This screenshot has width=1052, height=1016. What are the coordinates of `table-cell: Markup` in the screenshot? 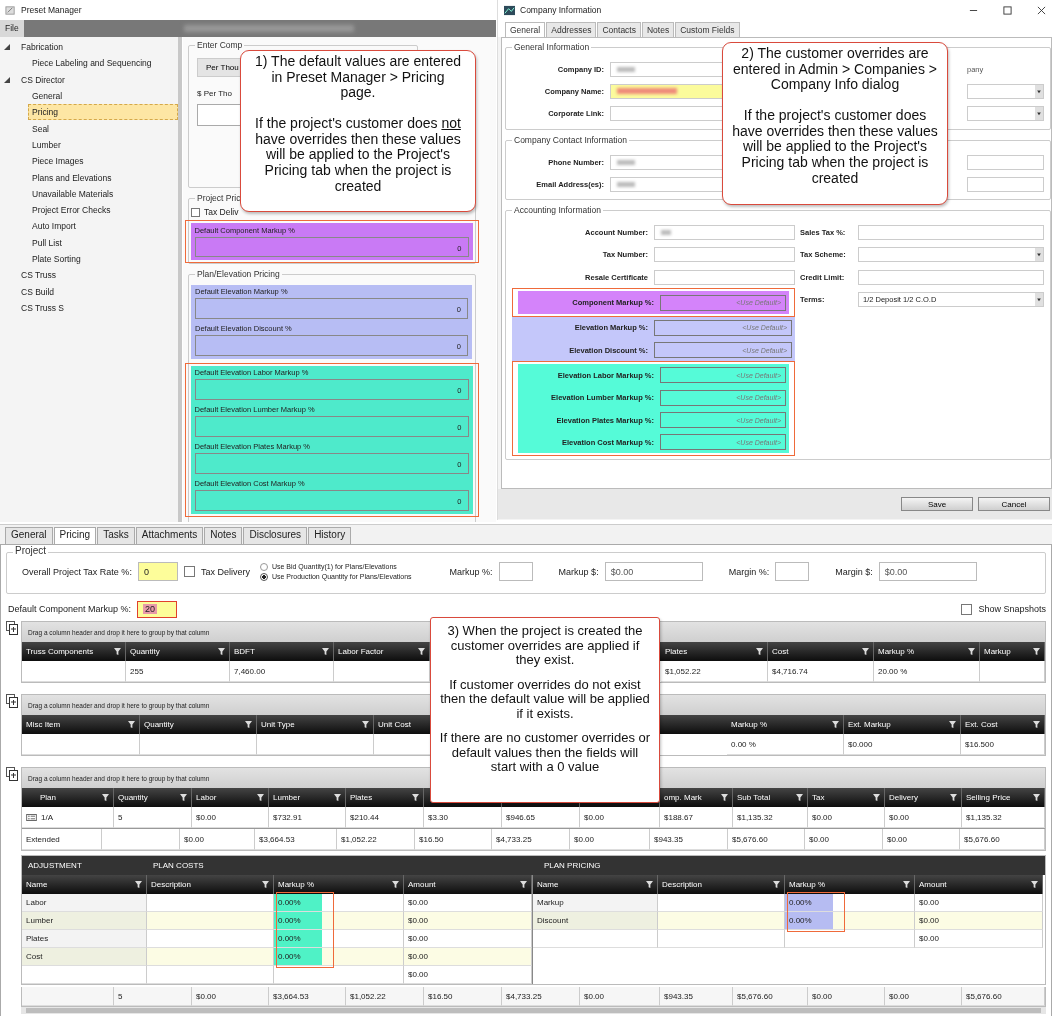 It's located at (595, 903).